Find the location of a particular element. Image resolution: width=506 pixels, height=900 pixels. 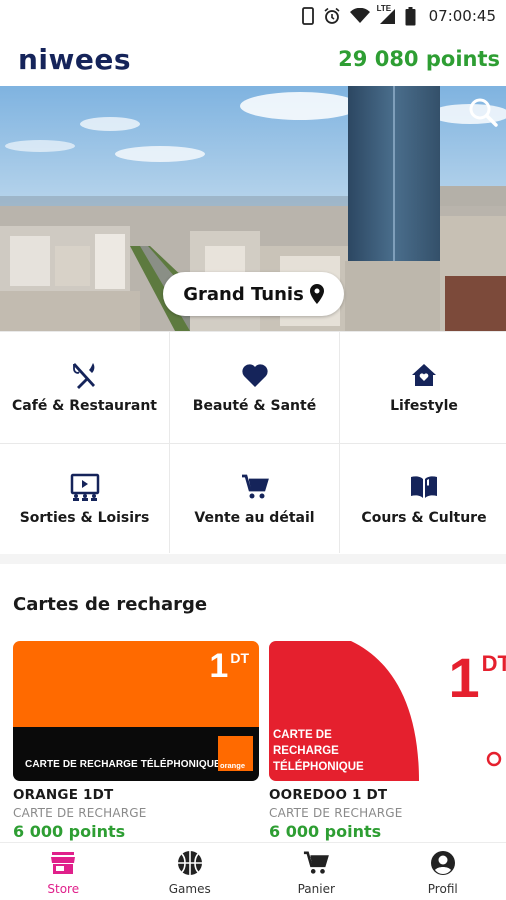

section-title: Cartes de recharge is located at coordinates (110, 604).